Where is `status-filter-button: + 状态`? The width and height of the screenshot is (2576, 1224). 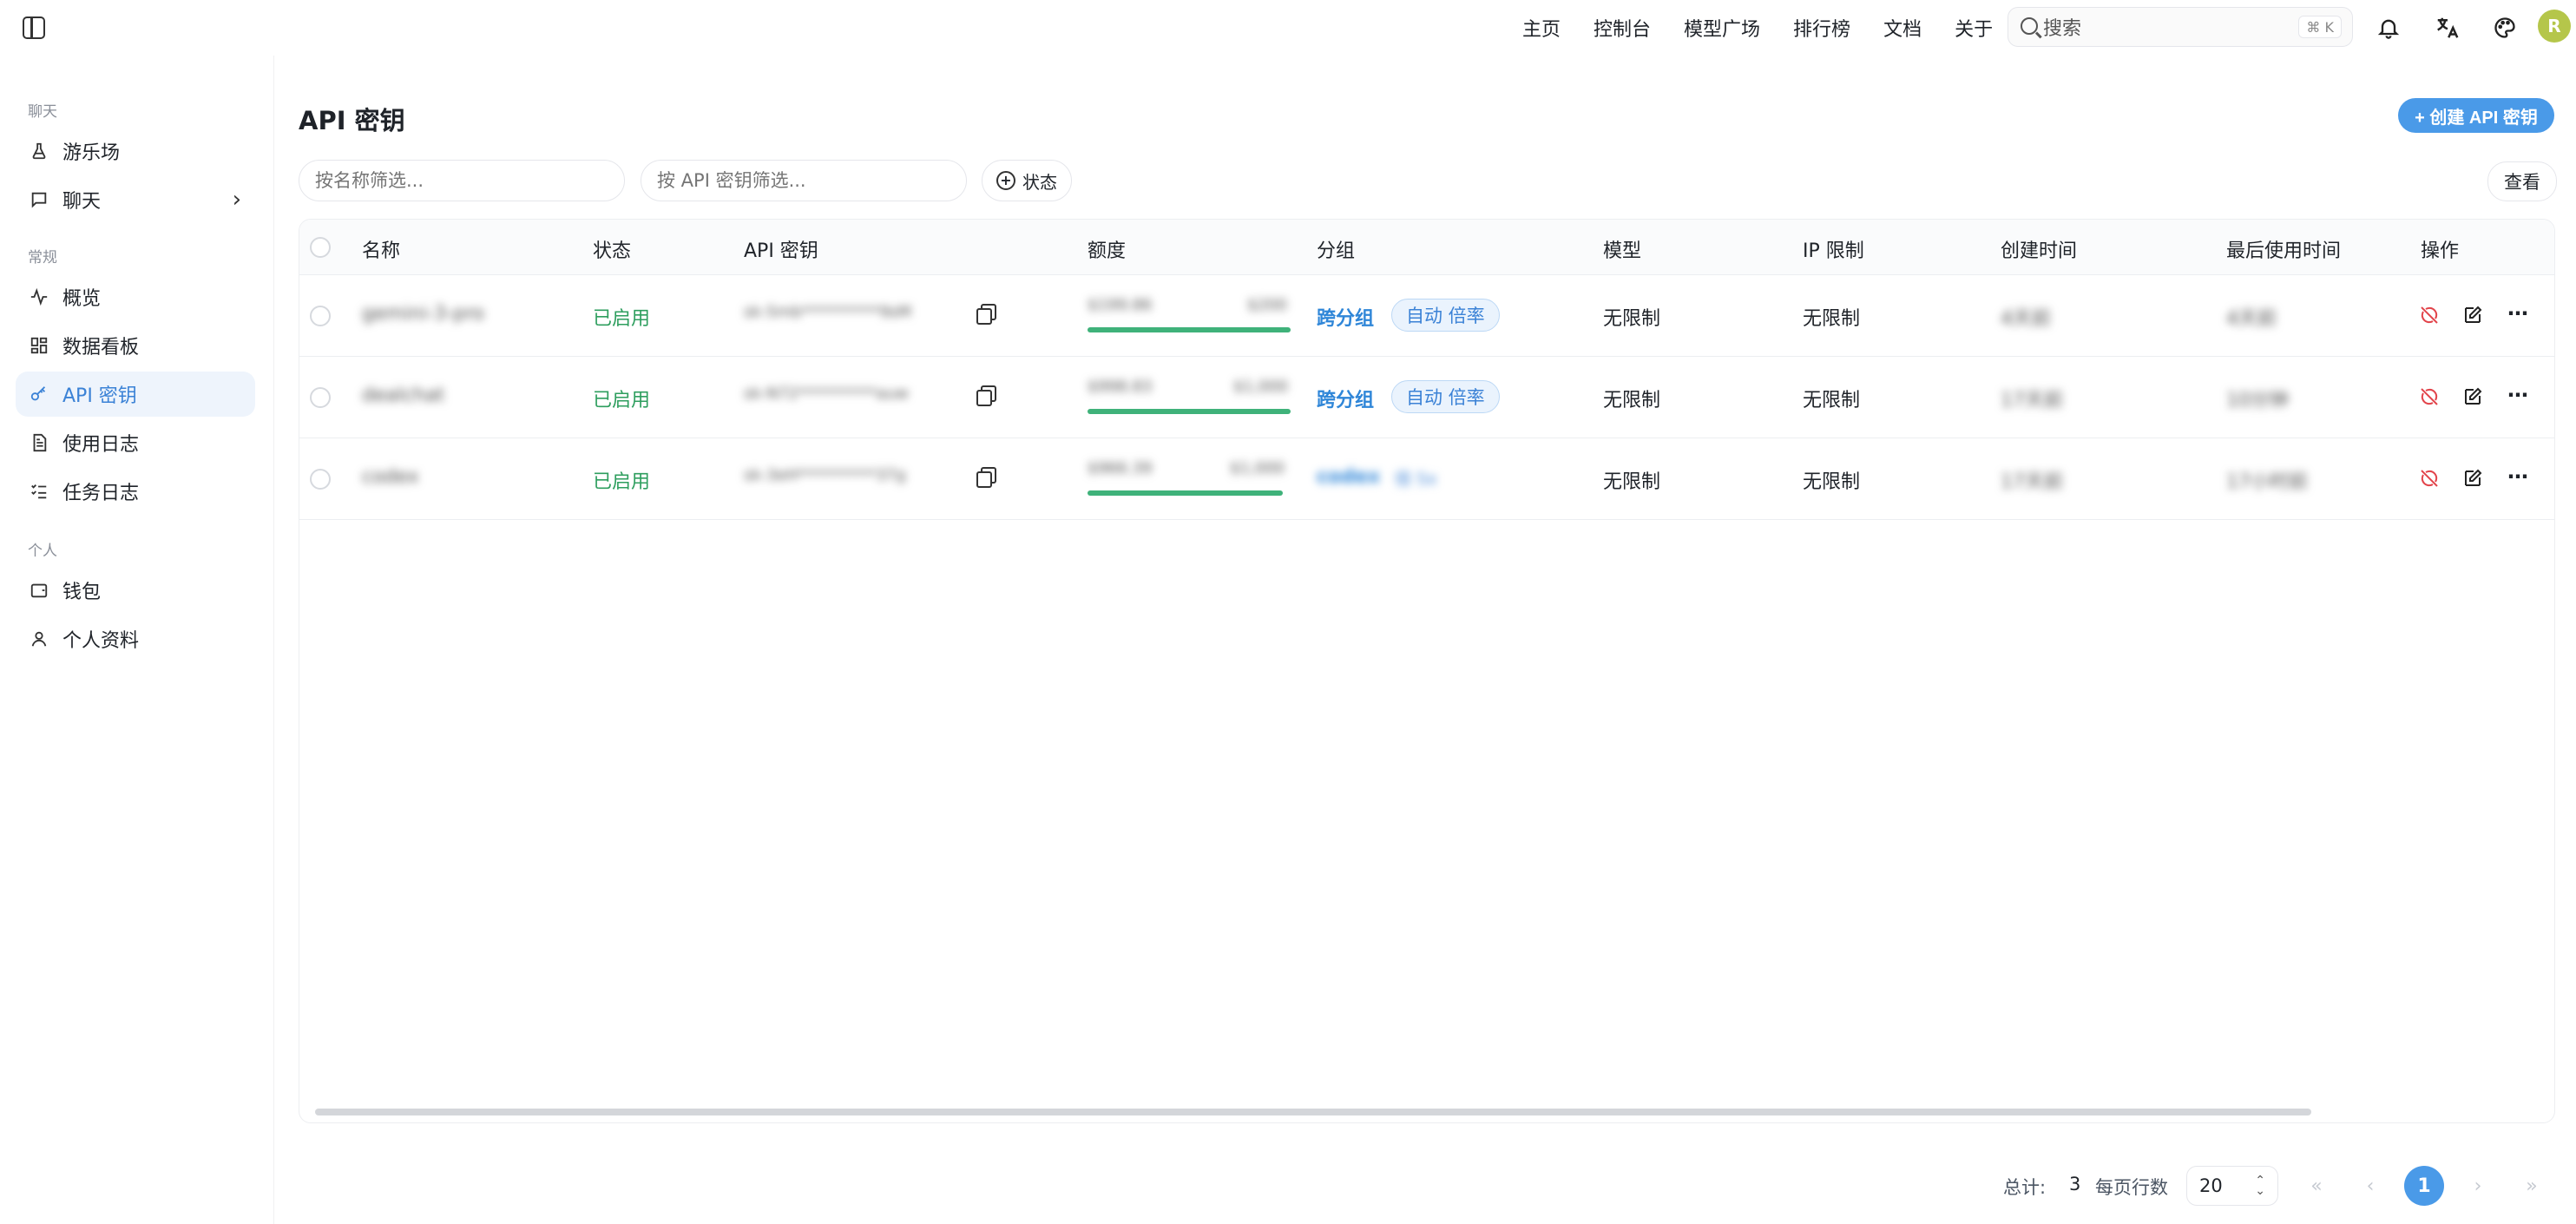 status-filter-button: + 状态 is located at coordinates (1027, 180).